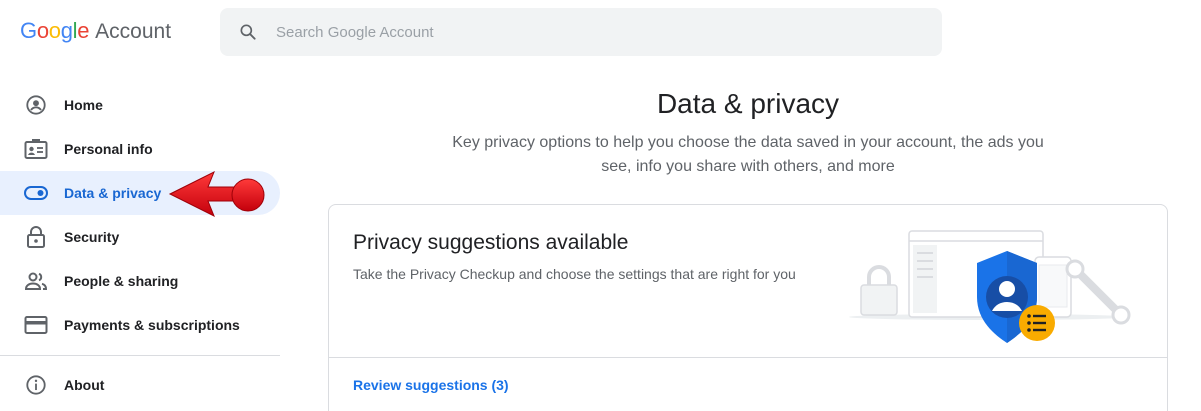 This screenshot has height=411, width=1201. What do you see at coordinates (84, 385) in the screenshot?
I see `nav-label: About` at bounding box center [84, 385].